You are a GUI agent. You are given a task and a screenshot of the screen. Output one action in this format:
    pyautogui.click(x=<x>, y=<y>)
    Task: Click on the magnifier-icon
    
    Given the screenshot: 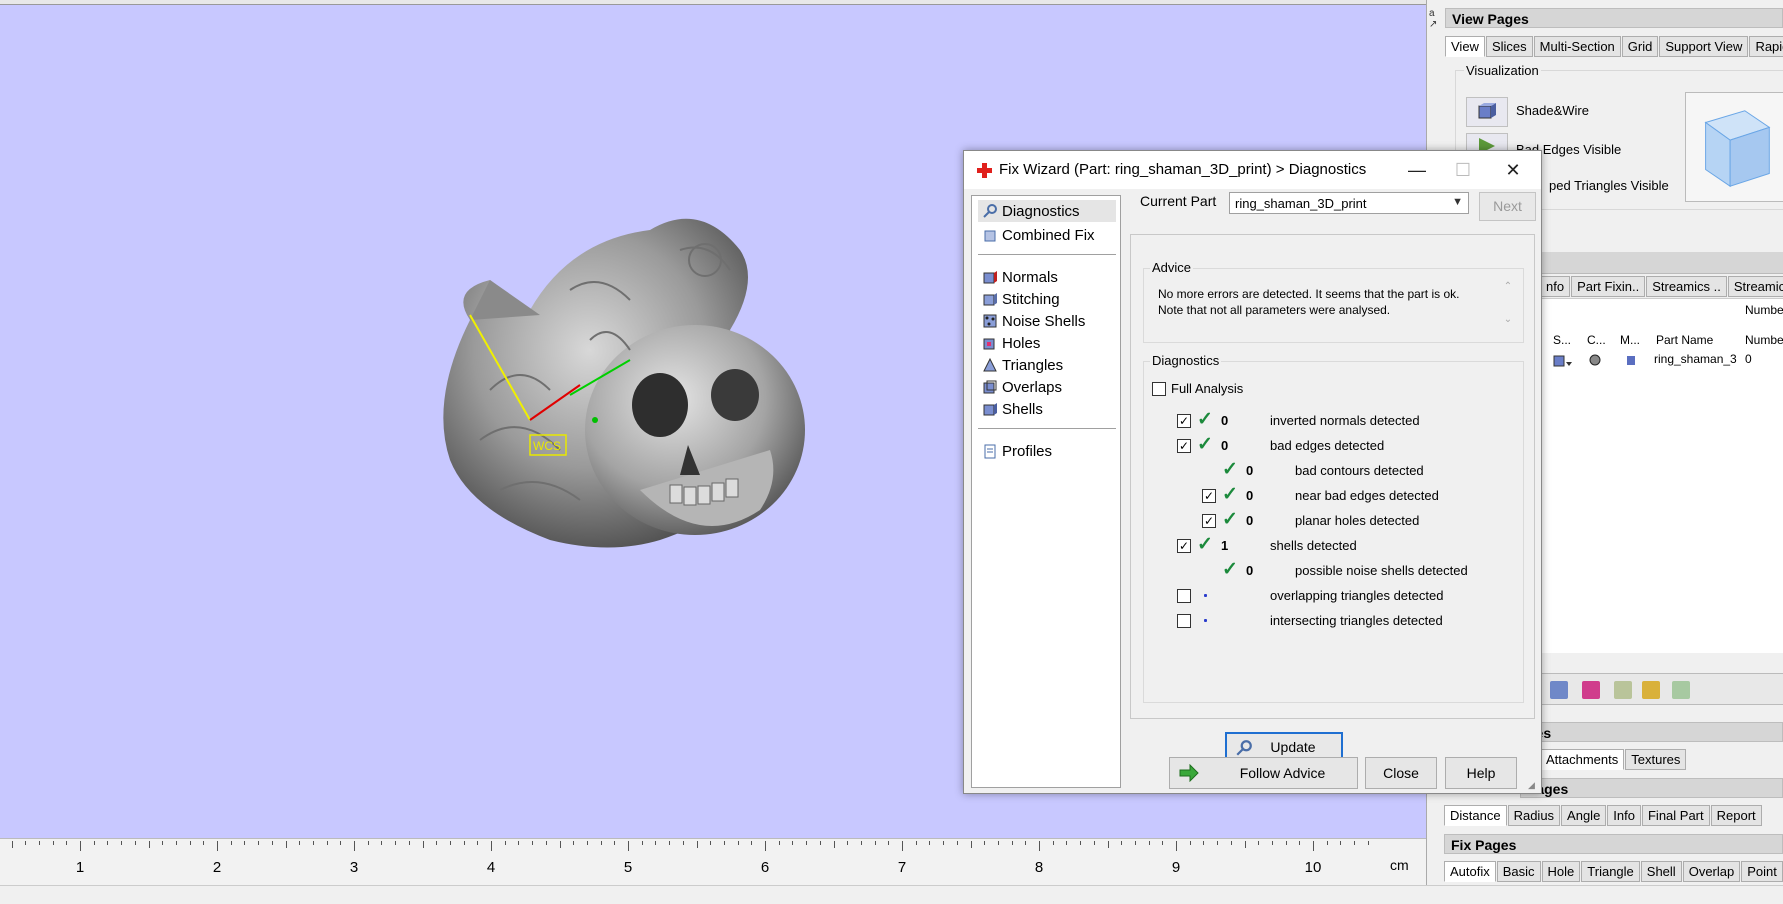 What is the action you would take?
    pyautogui.click(x=990, y=211)
    